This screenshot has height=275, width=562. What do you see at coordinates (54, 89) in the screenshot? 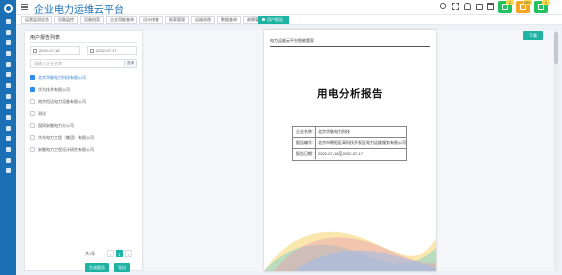
I see `list-item-label: 华为技术有限公司` at bounding box center [54, 89].